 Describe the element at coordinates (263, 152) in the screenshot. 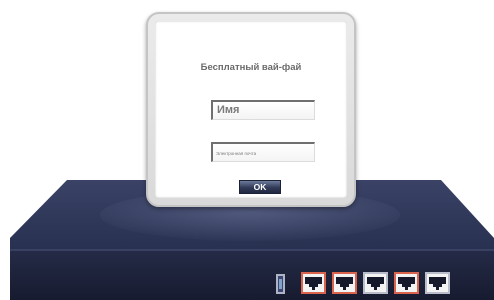

I see `email-input: Электронная почта` at that location.